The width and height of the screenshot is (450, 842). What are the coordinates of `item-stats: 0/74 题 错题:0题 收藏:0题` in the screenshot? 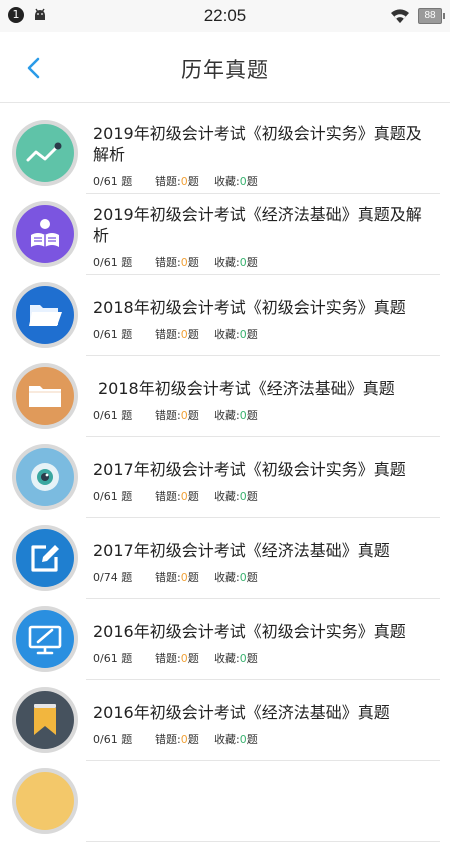 It's located at (175, 577).